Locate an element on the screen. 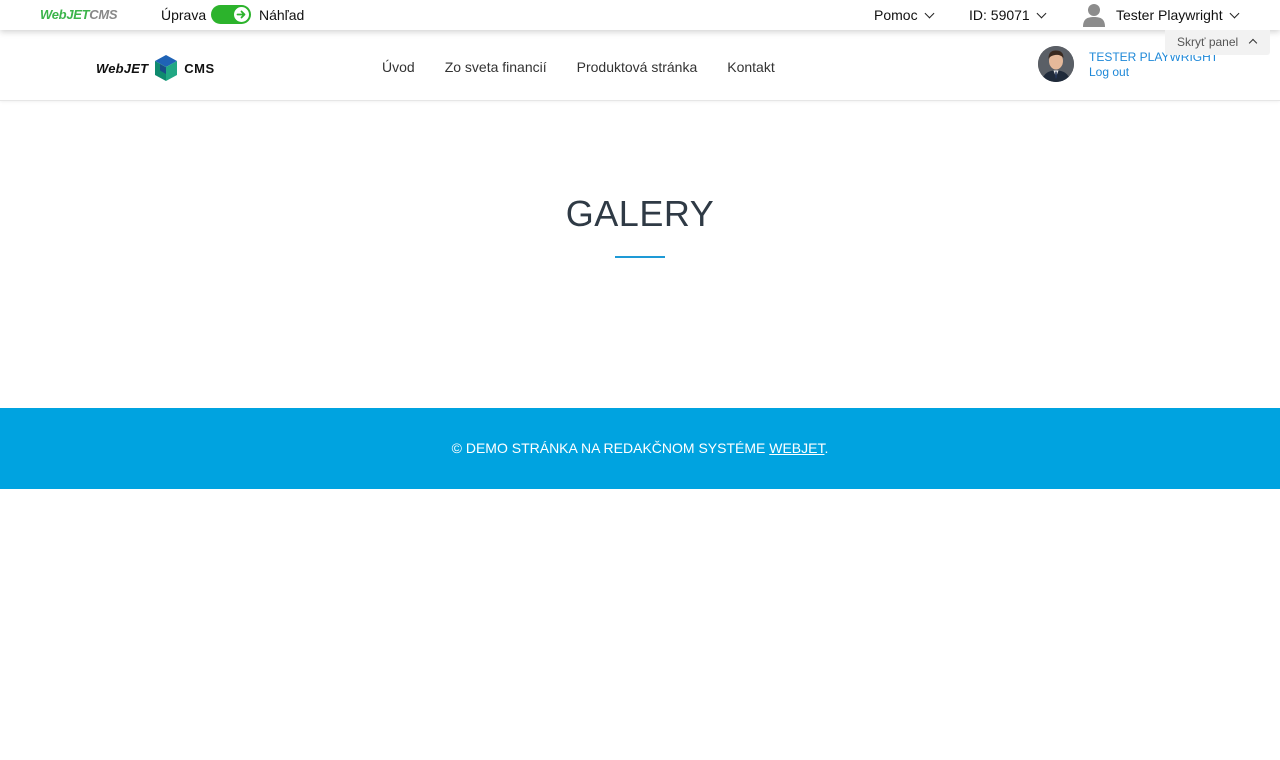  nav-item-produktova-stranka: Produktová stránka is located at coordinates (637, 67).